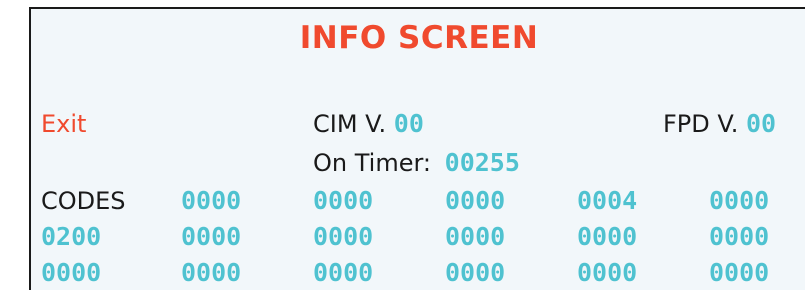 This screenshot has width=805, height=290. Describe the element at coordinates (701, 124) in the screenshot. I see `fpd-version-label: FPD V.` at that location.